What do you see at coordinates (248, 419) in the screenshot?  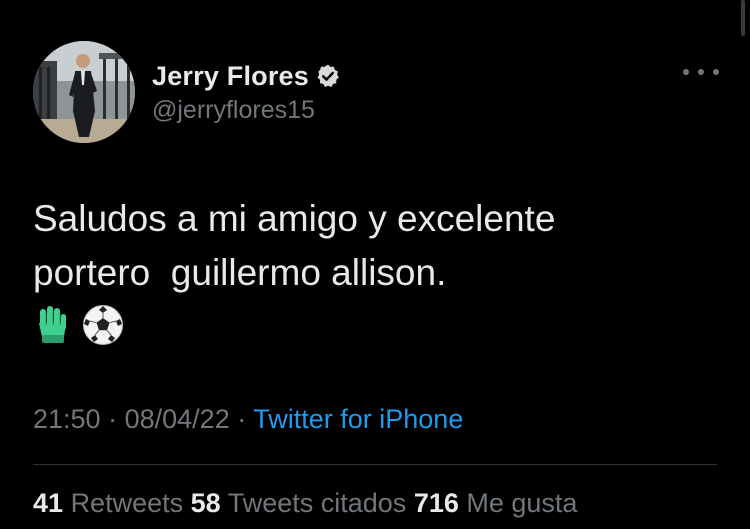 I see `tweet-metadata: 21:50 · 08/04/22 · Twitter for iPhone` at bounding box center [248, 419].